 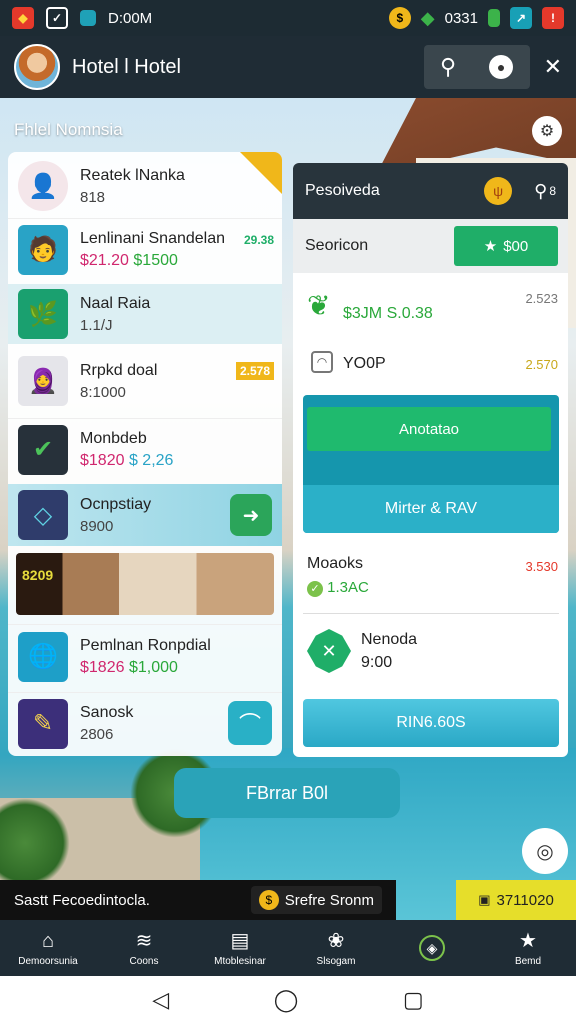 What do you see at coordinates (145, 249) in the screenshot?
I see `list-item: 🧑 Lenlinani Snandelan $21.20 $1500 29.38` at bounding box center [145, 249].